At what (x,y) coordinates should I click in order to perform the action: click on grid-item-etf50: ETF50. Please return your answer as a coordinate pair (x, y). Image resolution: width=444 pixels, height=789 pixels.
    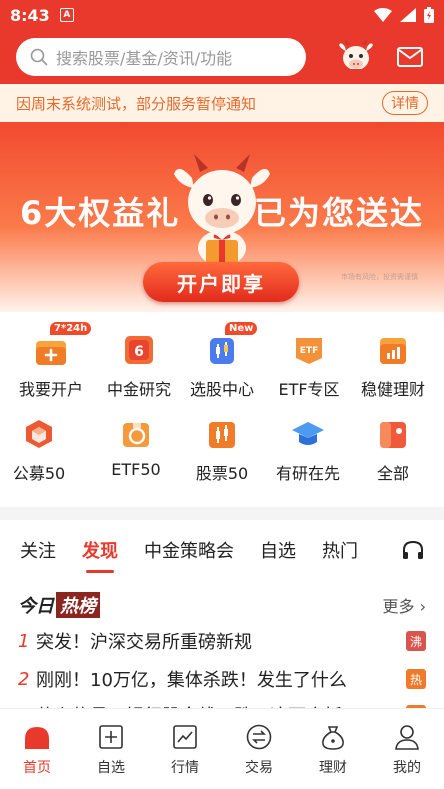
    Looking at the image, I should click on (136, 448).